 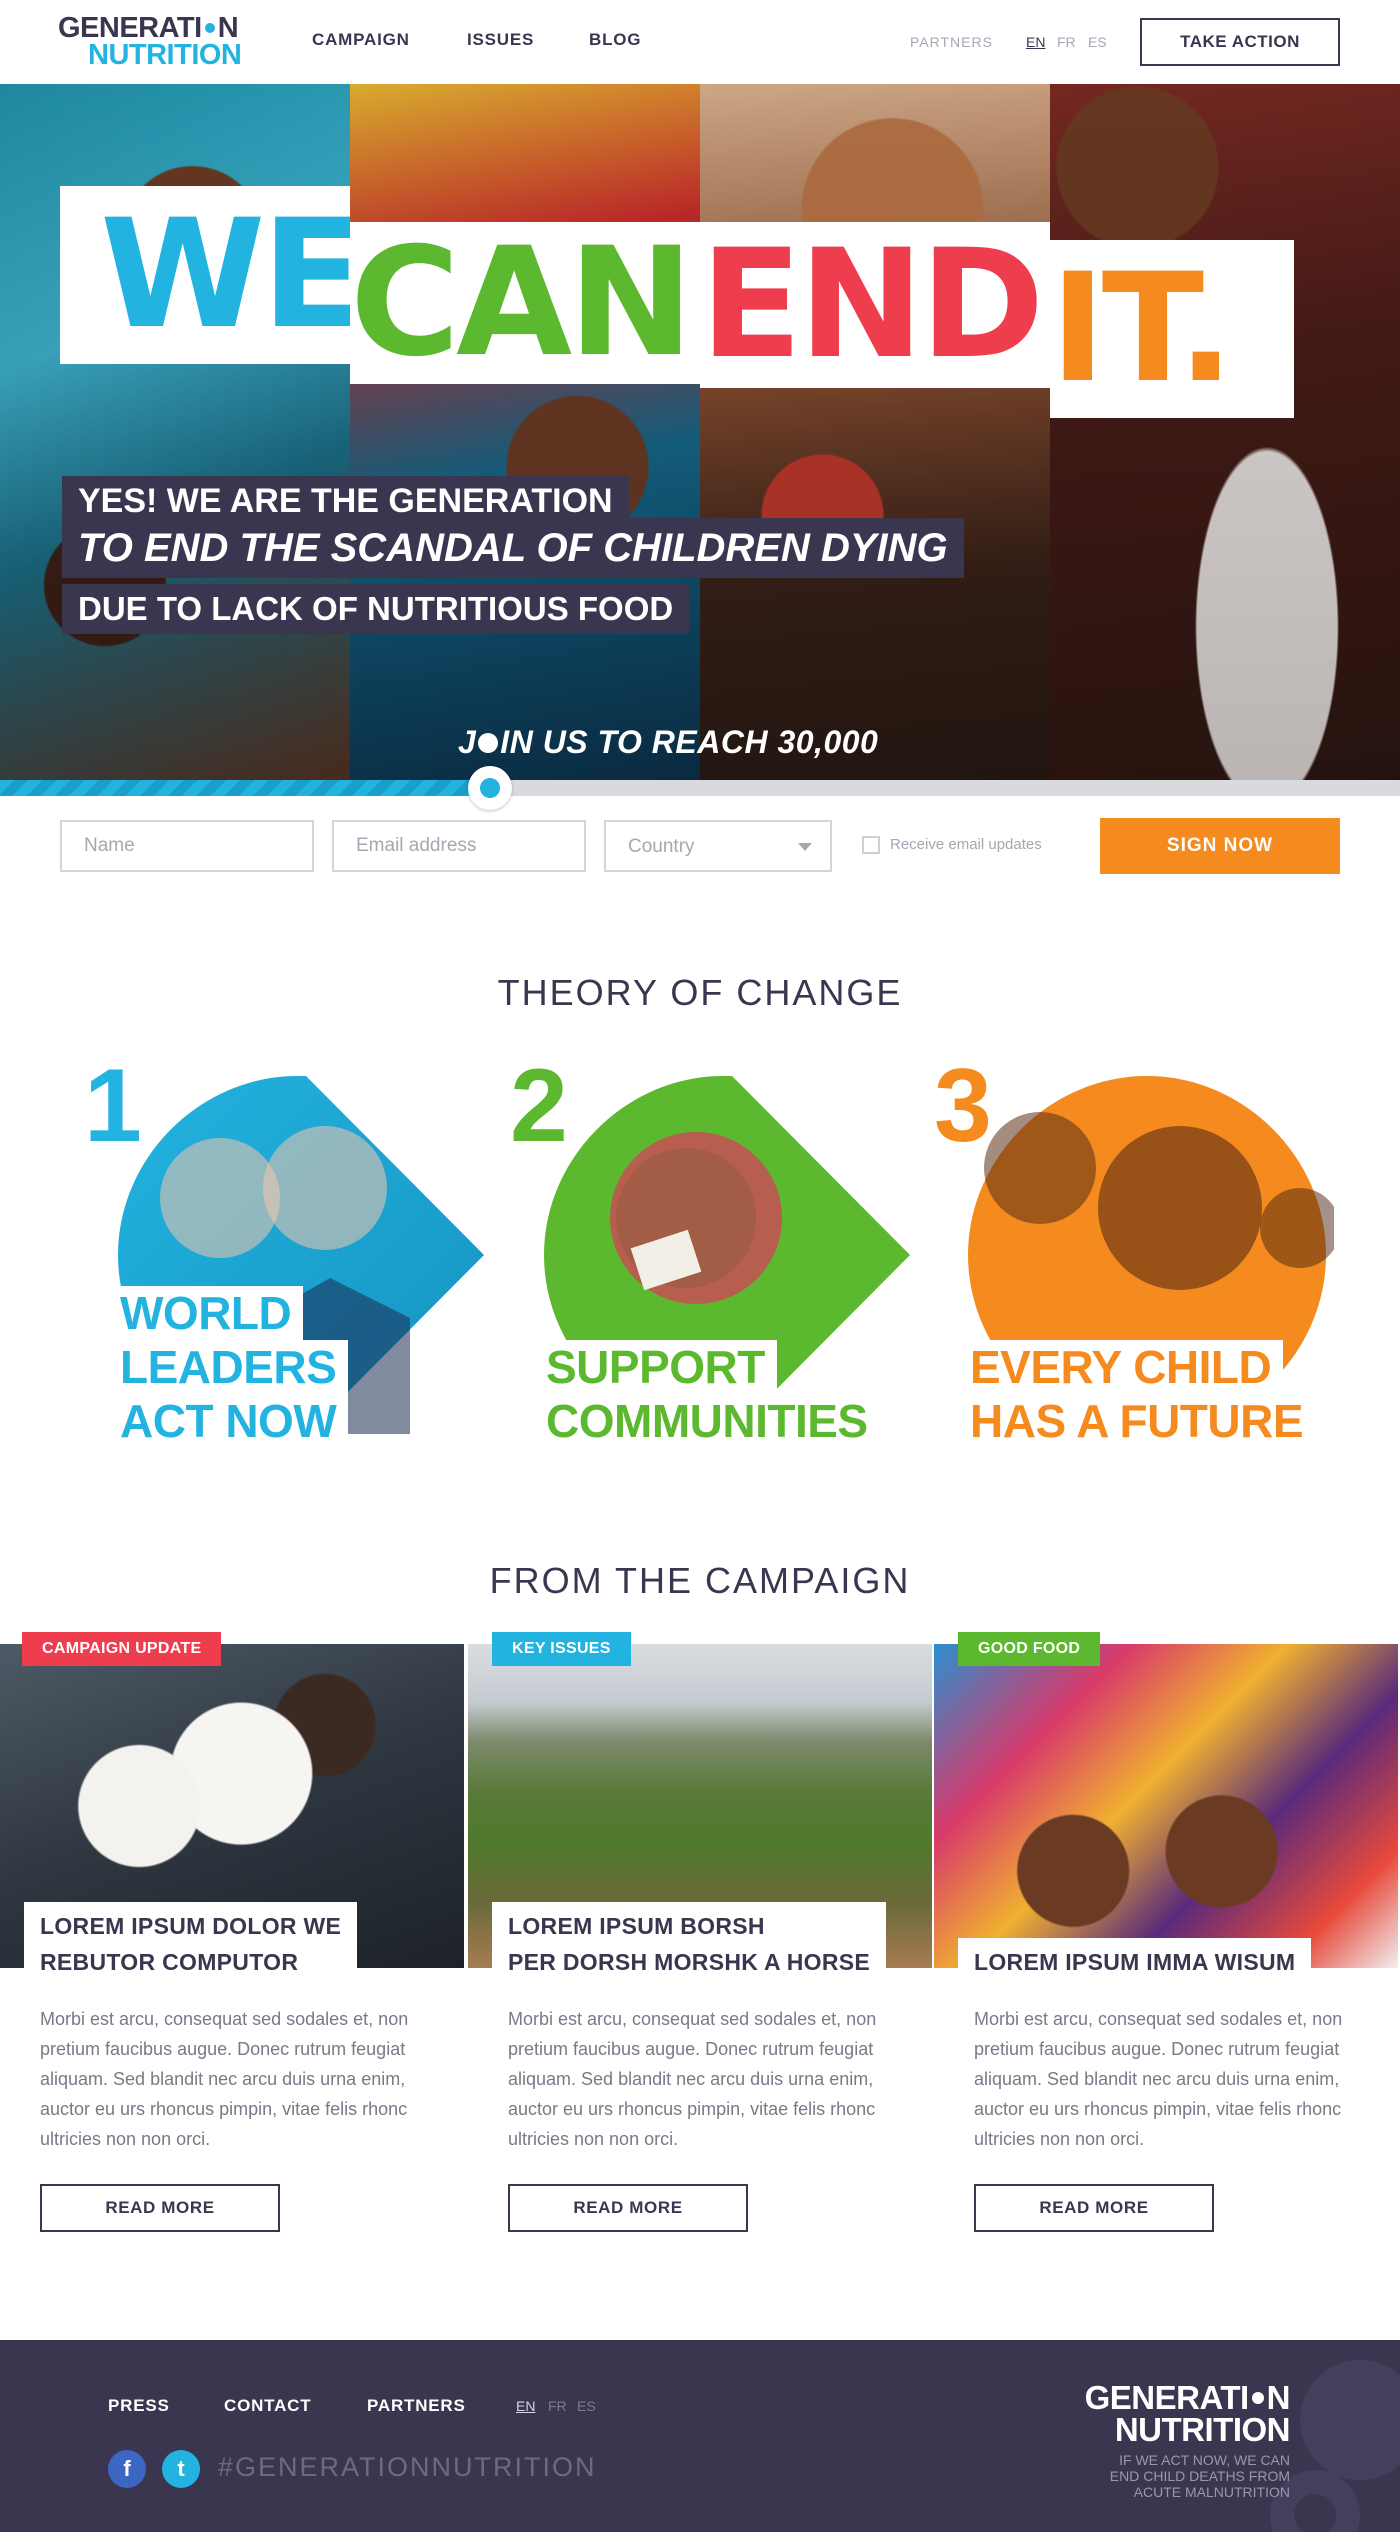 What do you see at coordinates (228, 1367) in the screenshot?
I see `theory-step-label: LEADERS` at bounding box center [228, 1367].